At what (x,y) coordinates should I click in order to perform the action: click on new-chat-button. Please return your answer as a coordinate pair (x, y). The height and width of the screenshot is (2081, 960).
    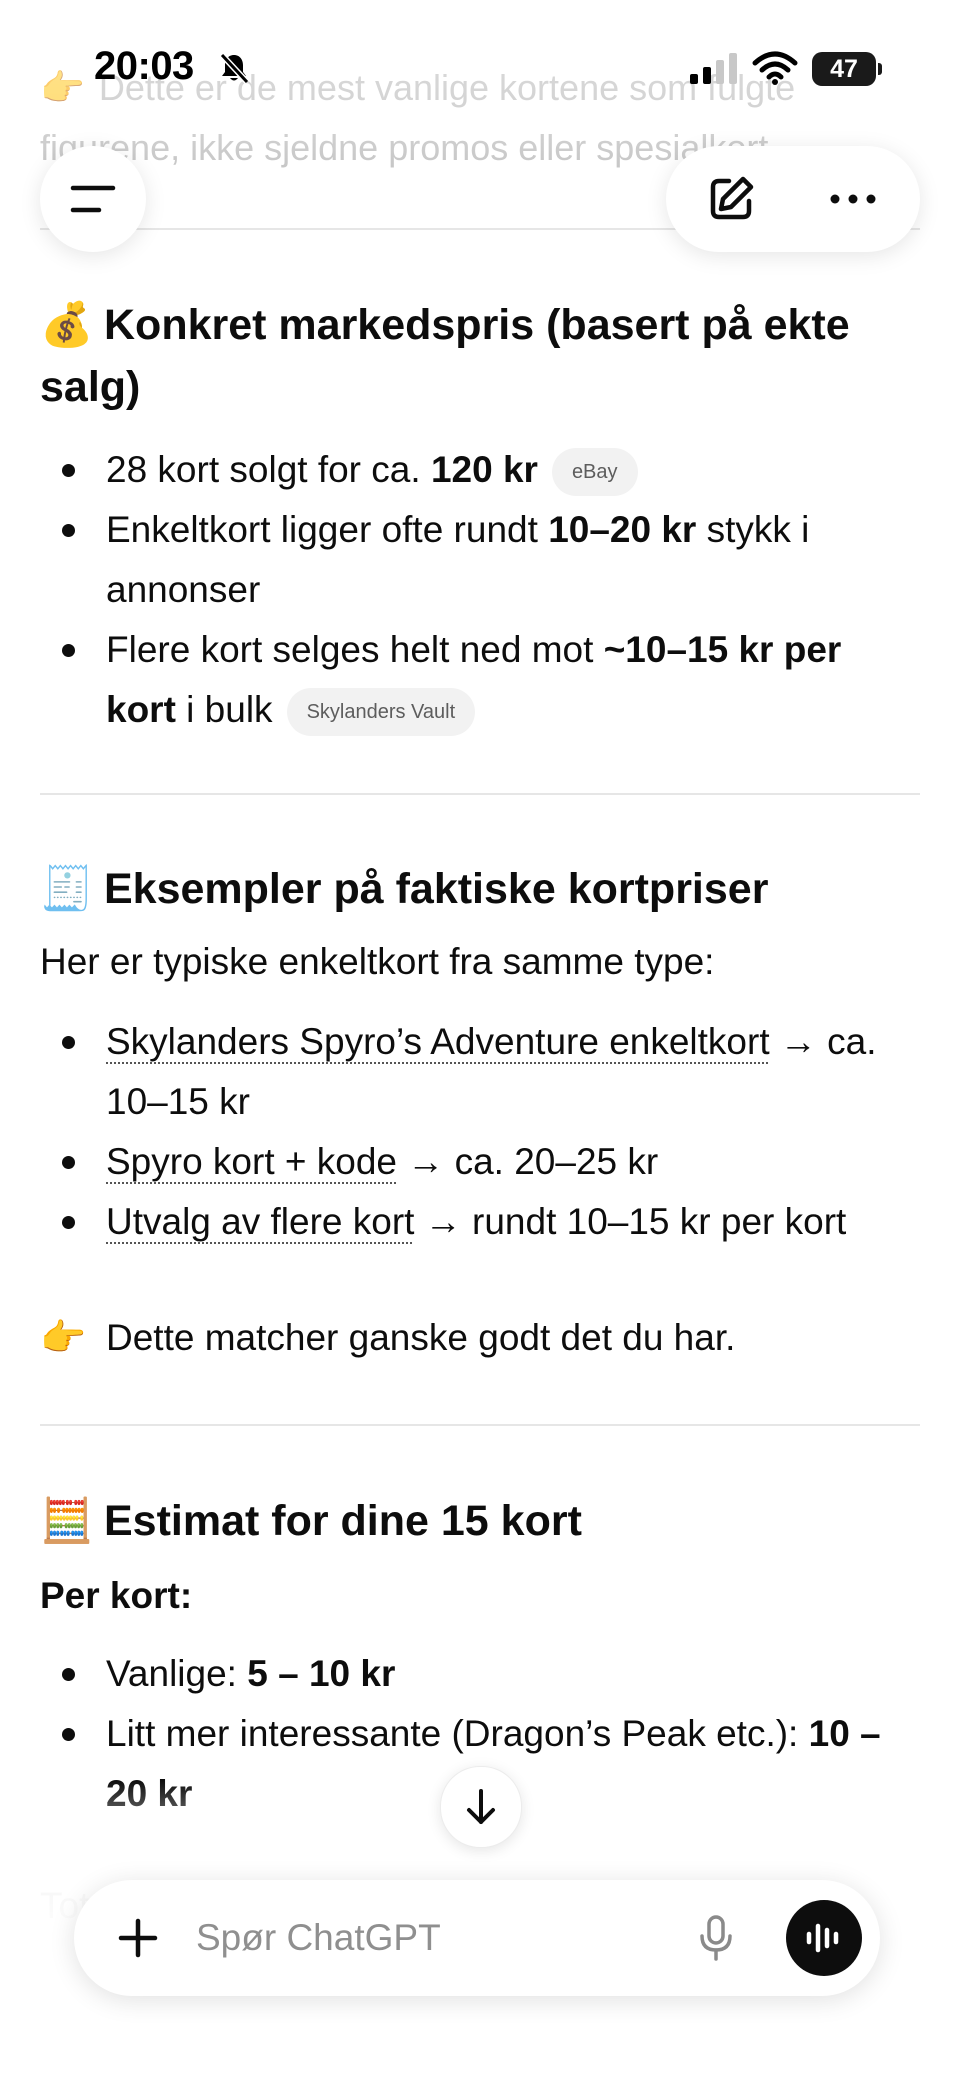
    Looking at the image, I should click on (731, 199).